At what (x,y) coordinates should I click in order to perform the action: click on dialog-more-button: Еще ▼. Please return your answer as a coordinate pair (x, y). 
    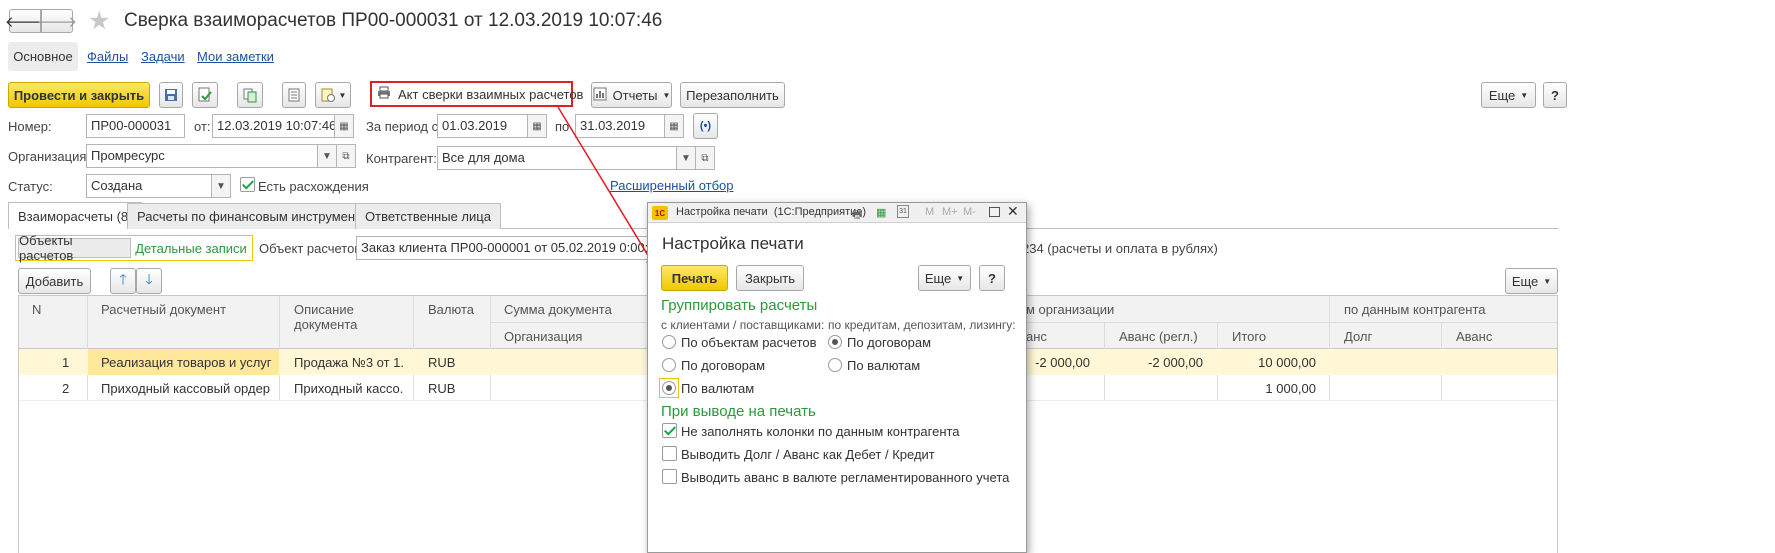
    Looking at the image, I should click on (944, 278).